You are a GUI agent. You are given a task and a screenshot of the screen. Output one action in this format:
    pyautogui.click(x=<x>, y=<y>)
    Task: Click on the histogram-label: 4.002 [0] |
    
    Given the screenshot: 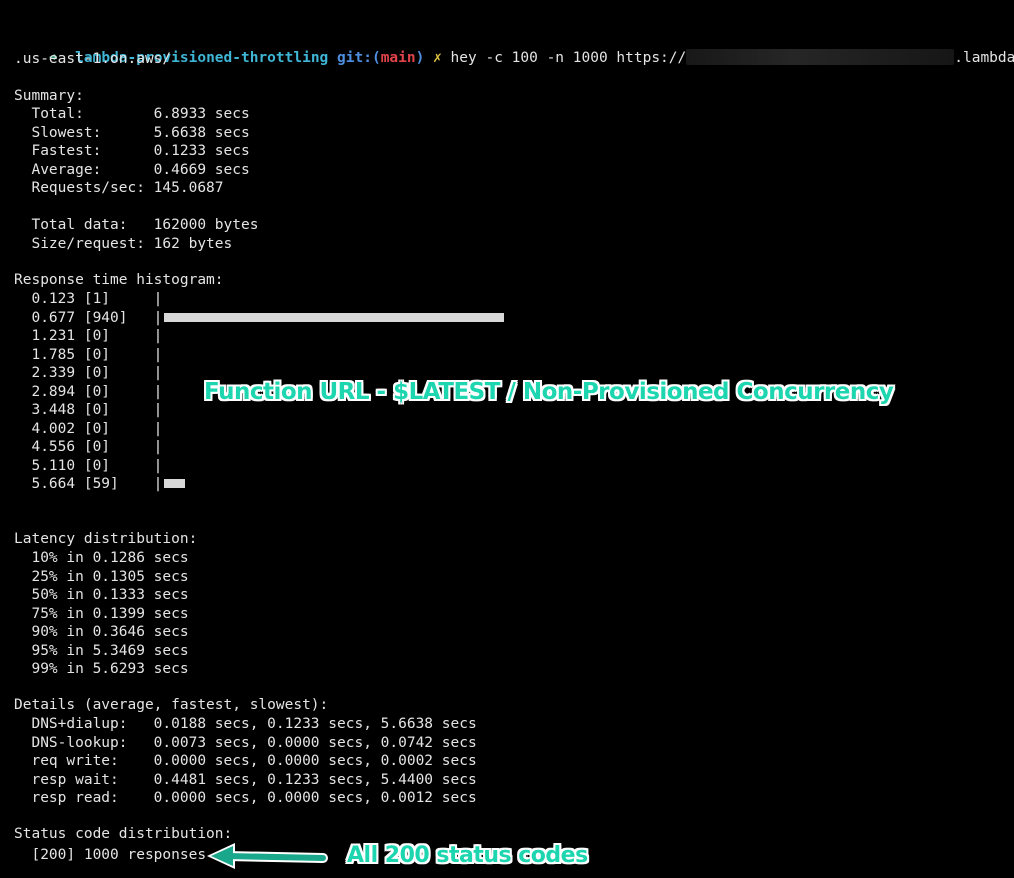 What is the action you would take?
    pyautogui.click(x=88, y=428)
    